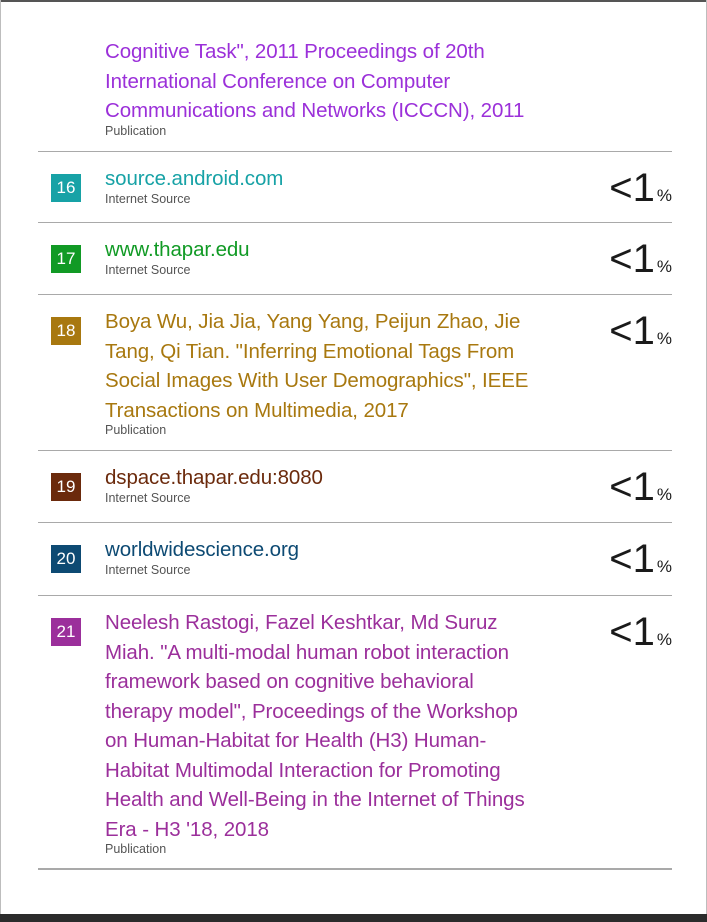  I want to click on source-title: www.thapar.edu, so click(345, 250).